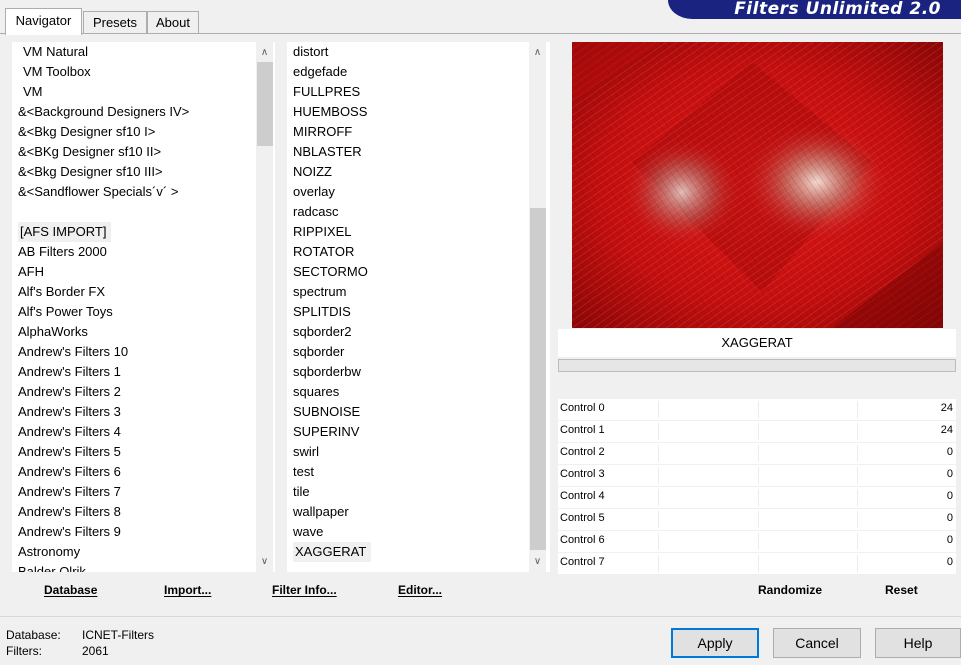 This screenshot has width=961, height=665. Describe the element at coordinates (53, 332) in the screenshot. I see `category-item: AlphaWorks` at that location.